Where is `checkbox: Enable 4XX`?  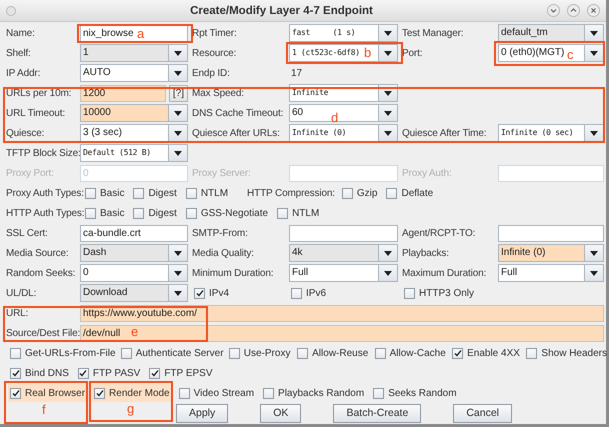 checkbox: Enable 4XX is located at coordinates (486, 353).